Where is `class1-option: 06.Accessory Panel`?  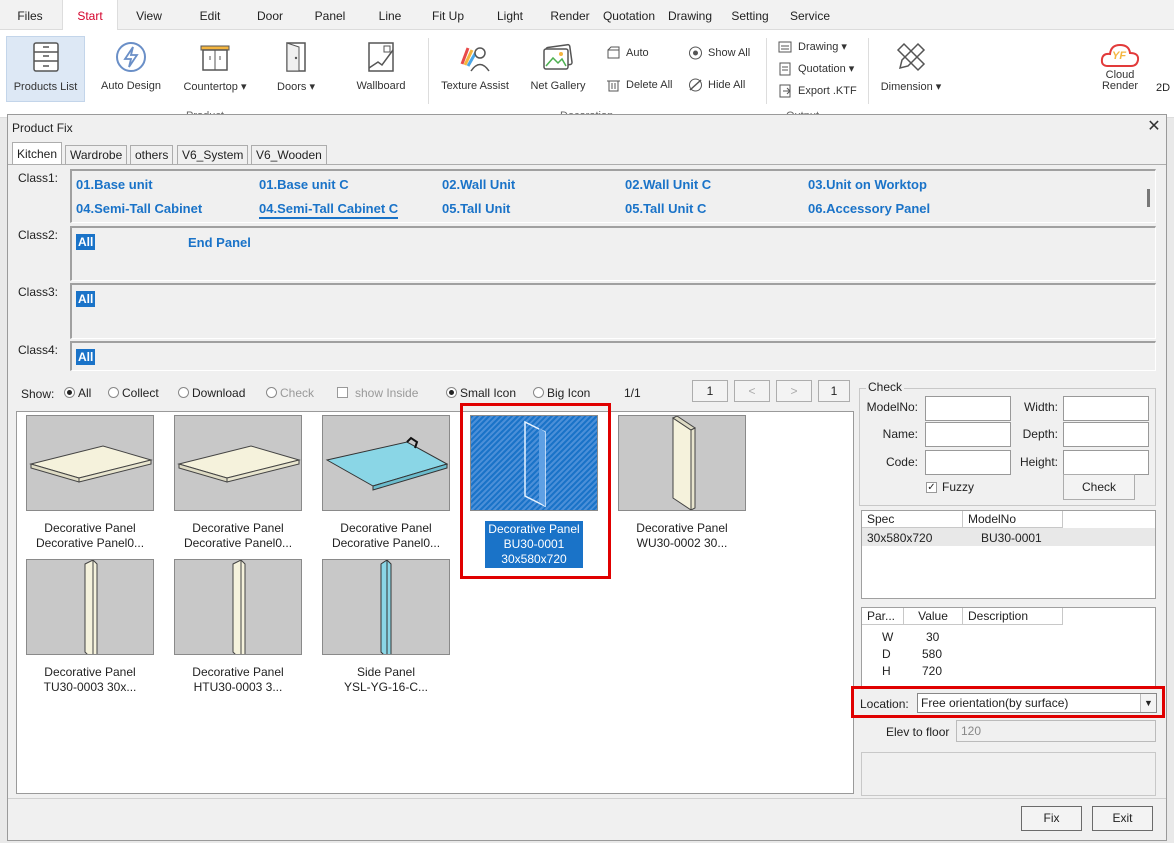 class1-option: 06.Accessory Panel is located at coordinates (869, 208).